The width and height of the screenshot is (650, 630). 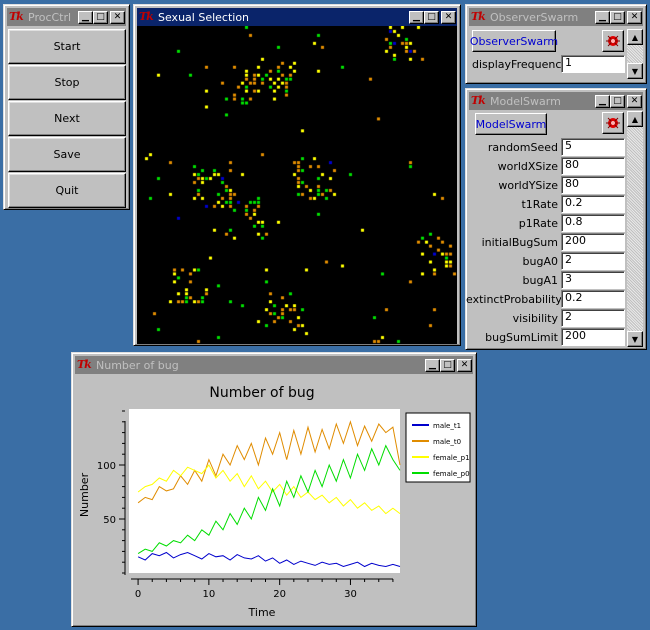 What do you see at coordinates (593, 242) in the screenshot?
I see `initial-bug-sum-field: 200` at bounding box center [593, 242].